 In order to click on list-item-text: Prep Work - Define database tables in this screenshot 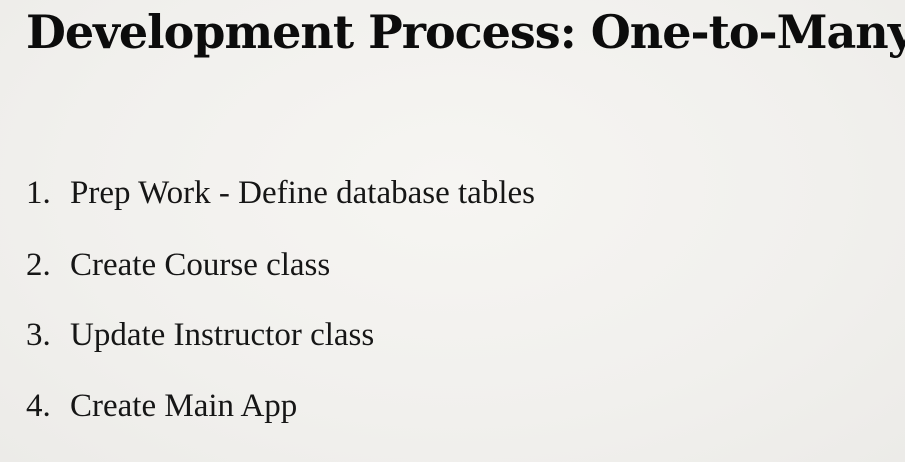, I will do `click(302, 193)`.